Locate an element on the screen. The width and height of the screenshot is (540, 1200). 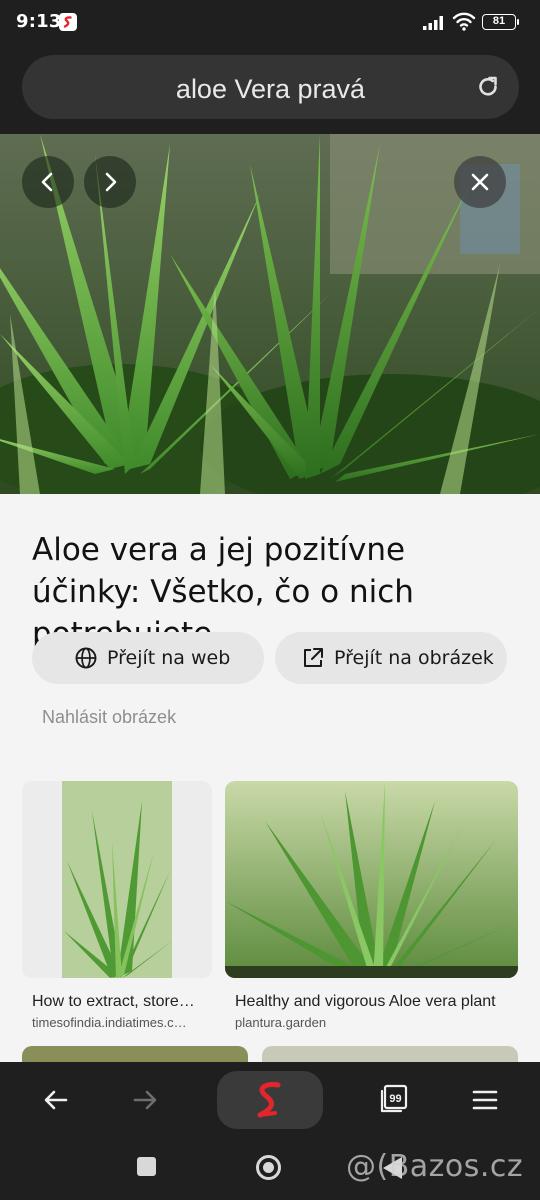
globe-icon is located at coordinates (86, 658).